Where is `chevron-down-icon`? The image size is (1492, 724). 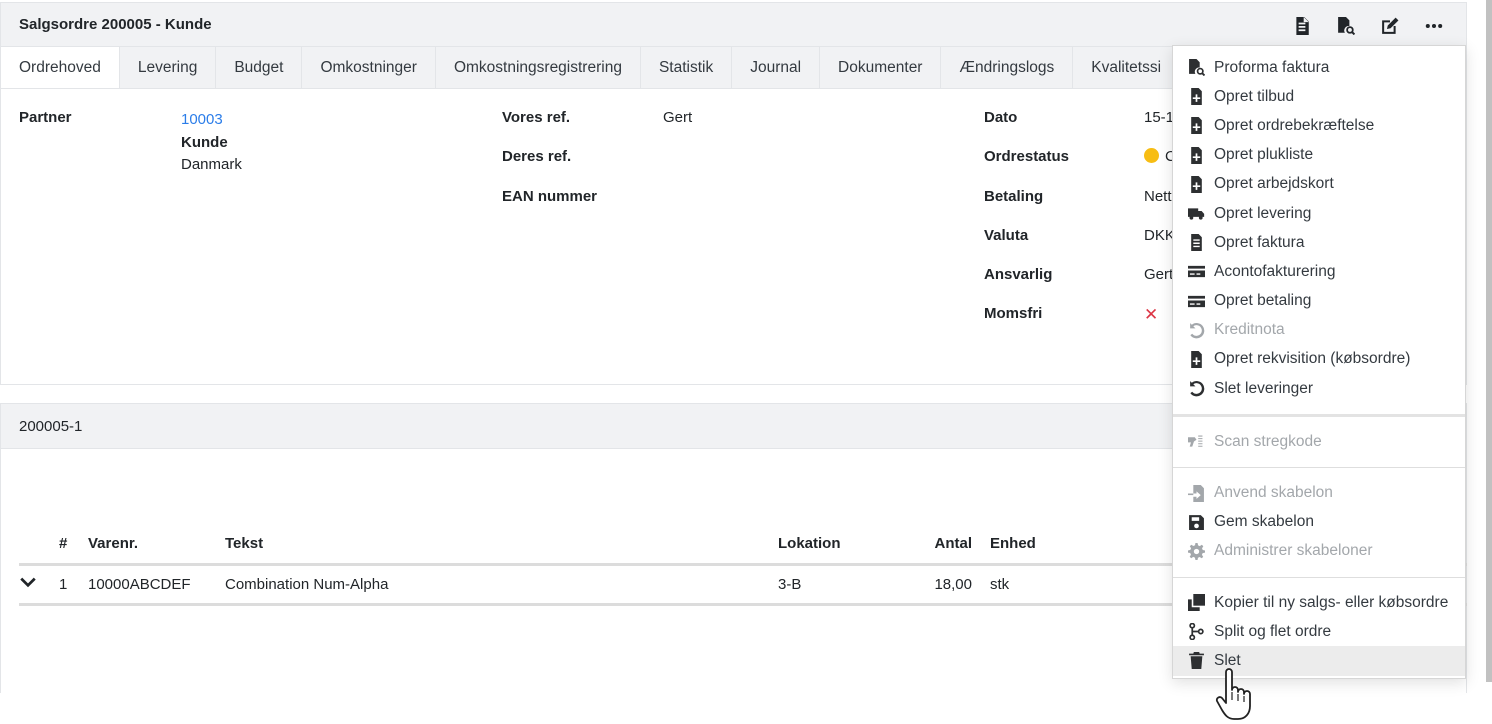
chevron-down-icon is located at coordinates (28, 582).